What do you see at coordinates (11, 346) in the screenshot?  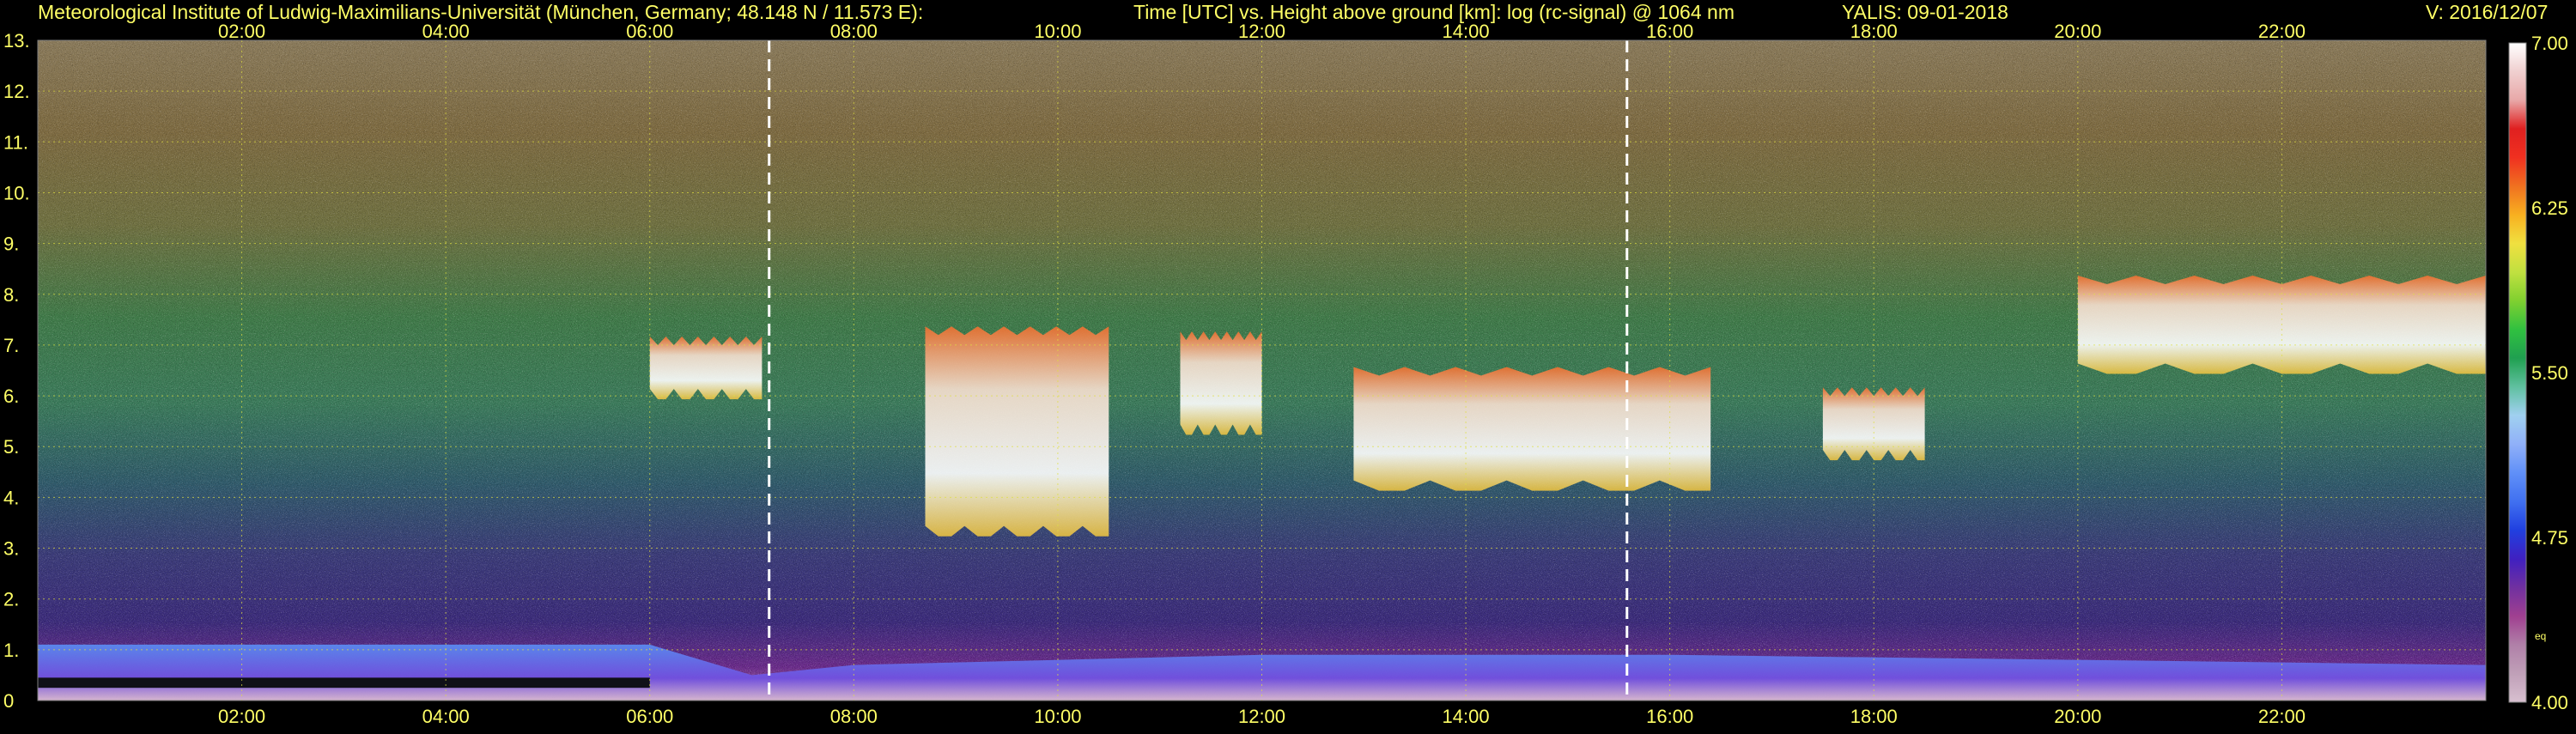 I see `y-tick-label: 7.` at bounding box center [11, 346].